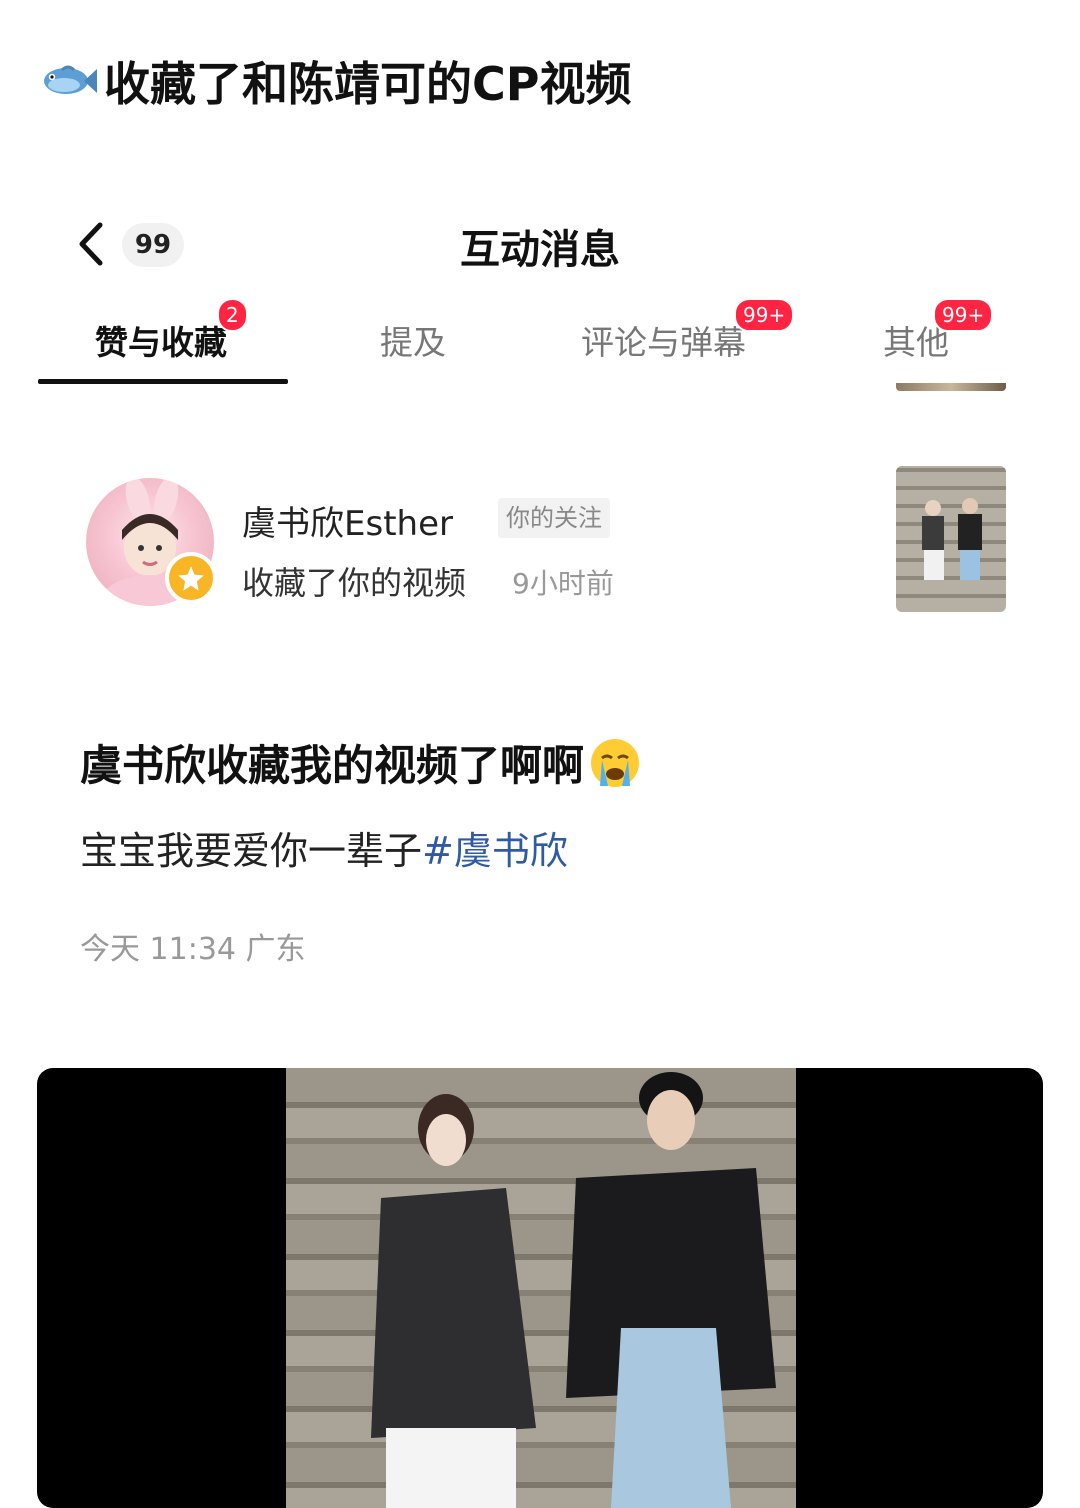  Describe the element at coordinates (251, 851) in the screenshot. I see `post-body-text: 宝宝我要爱你一辈子` at that location.